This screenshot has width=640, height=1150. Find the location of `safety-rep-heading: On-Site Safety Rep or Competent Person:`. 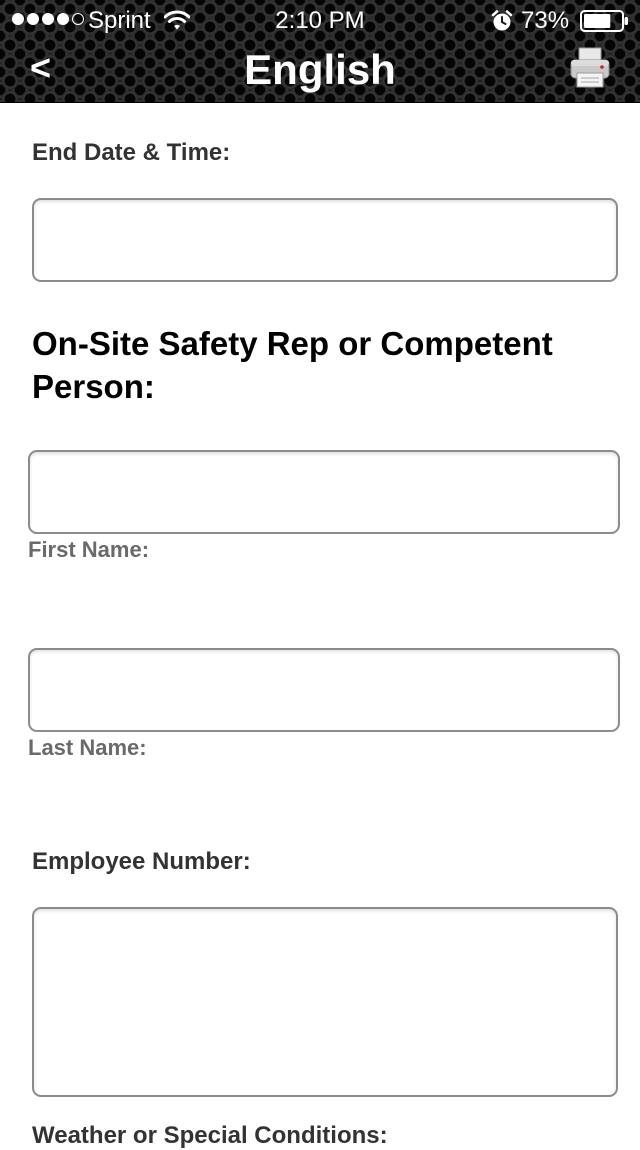

safety-rep-heading: On-Site Safety Rep or Competent Person: is located at coordinates (292, 365).